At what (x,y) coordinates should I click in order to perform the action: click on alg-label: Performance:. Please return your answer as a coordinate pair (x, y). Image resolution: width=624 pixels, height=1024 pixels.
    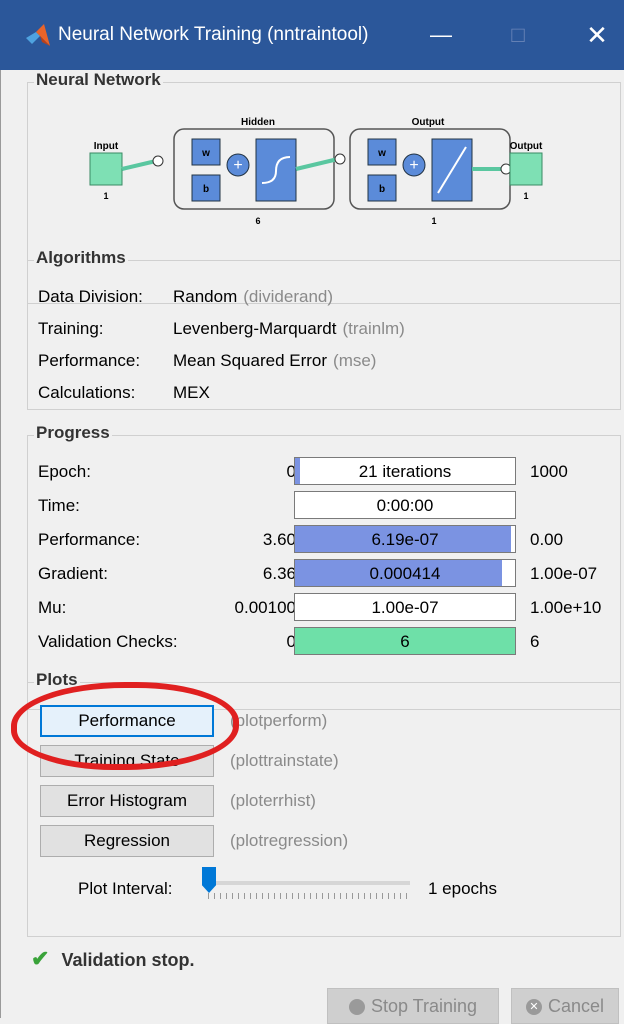
    Looking at the image, I should click on (89, 360).